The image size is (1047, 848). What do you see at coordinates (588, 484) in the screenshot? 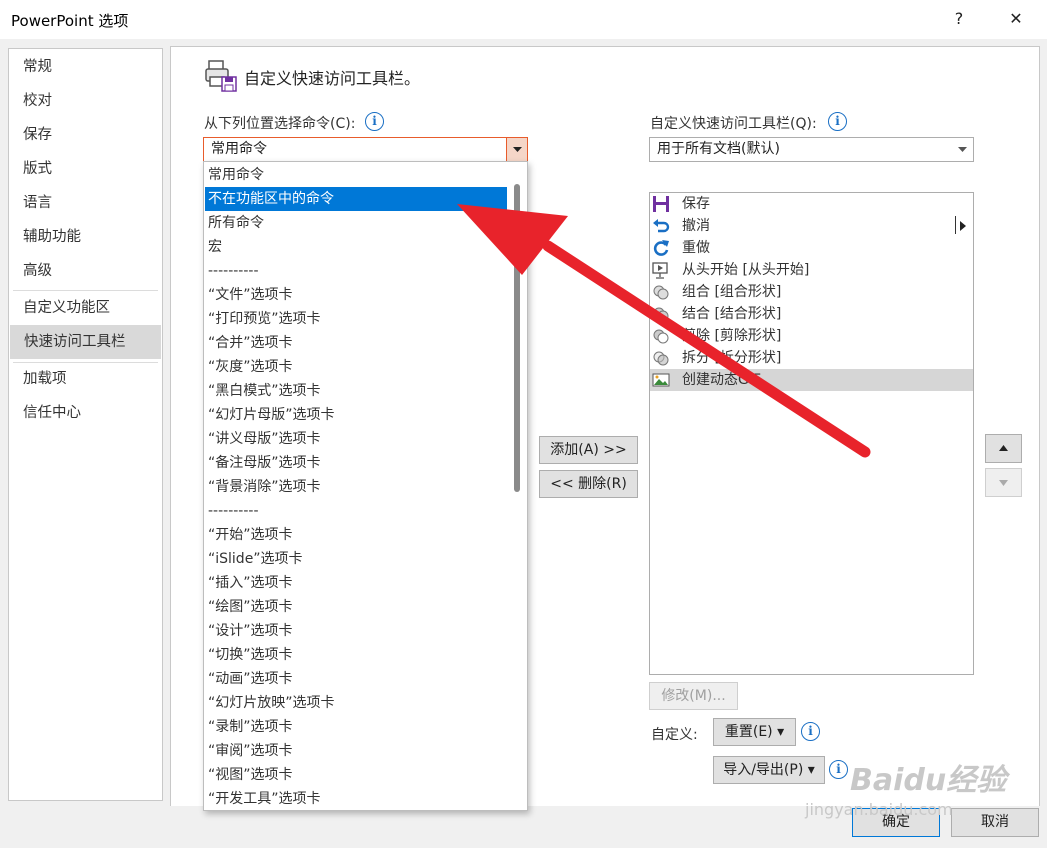
I see `remove-button: << 删除(R)` at bounding box center [588, 484].